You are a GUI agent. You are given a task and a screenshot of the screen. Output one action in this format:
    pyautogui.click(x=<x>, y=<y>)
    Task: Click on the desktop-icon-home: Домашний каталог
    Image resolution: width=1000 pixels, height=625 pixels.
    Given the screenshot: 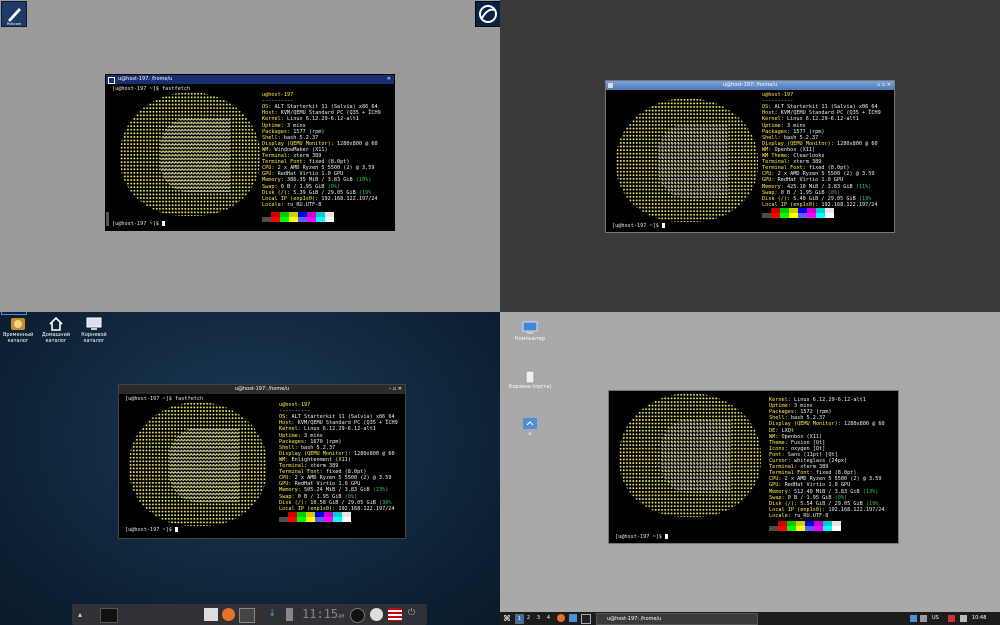 What is the action you would take?
    pyautogui.click(x=56, y=330)
    